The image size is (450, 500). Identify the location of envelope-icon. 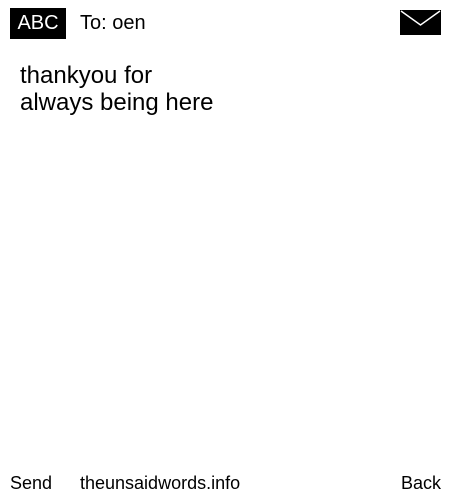
(420, 22).